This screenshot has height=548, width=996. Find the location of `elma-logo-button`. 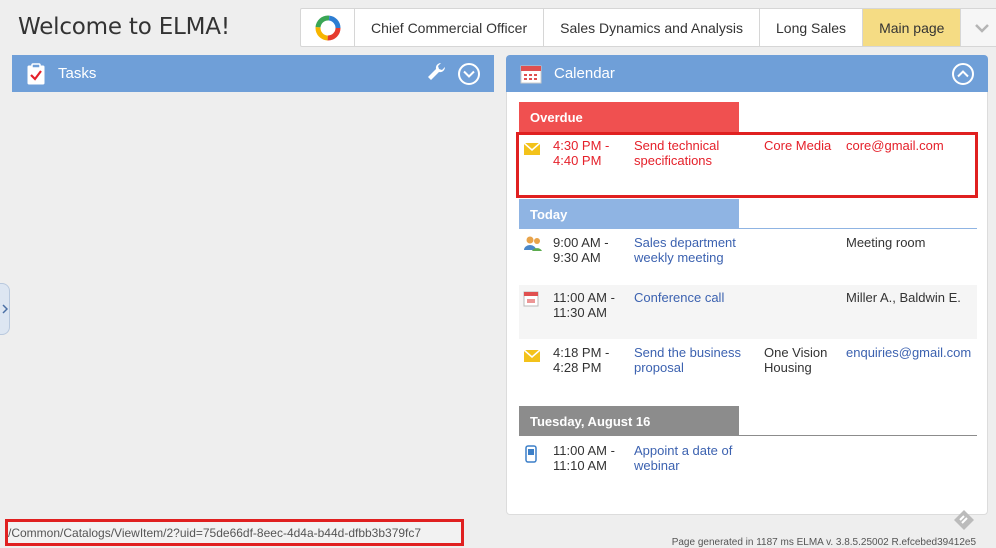

elma-logo-button is located at coordinates (328, 27).